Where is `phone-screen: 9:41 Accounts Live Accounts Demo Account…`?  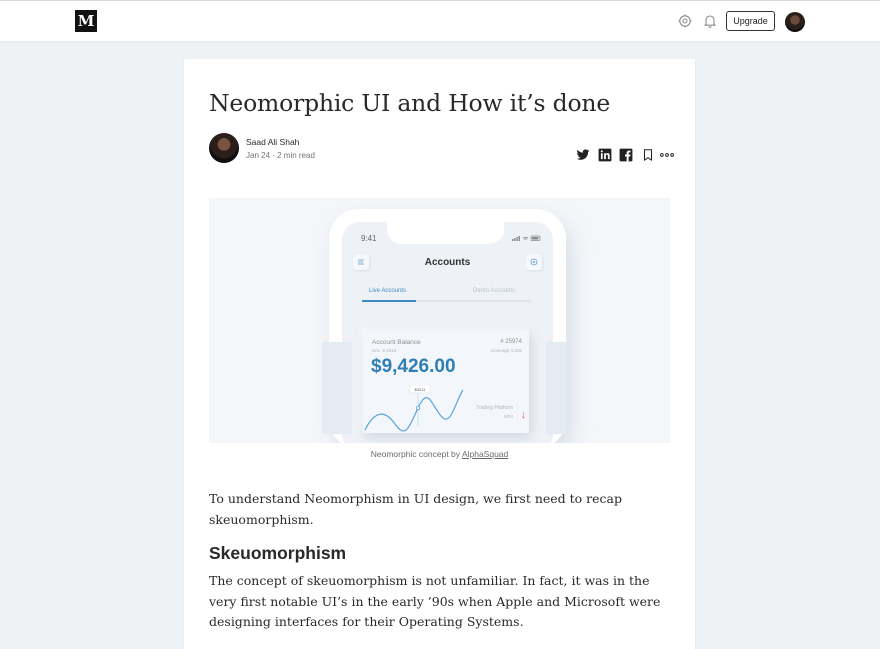 phone-screen: 9:41 Accounts Live Accounts Demo Account… is located at coordinates (444, 332).